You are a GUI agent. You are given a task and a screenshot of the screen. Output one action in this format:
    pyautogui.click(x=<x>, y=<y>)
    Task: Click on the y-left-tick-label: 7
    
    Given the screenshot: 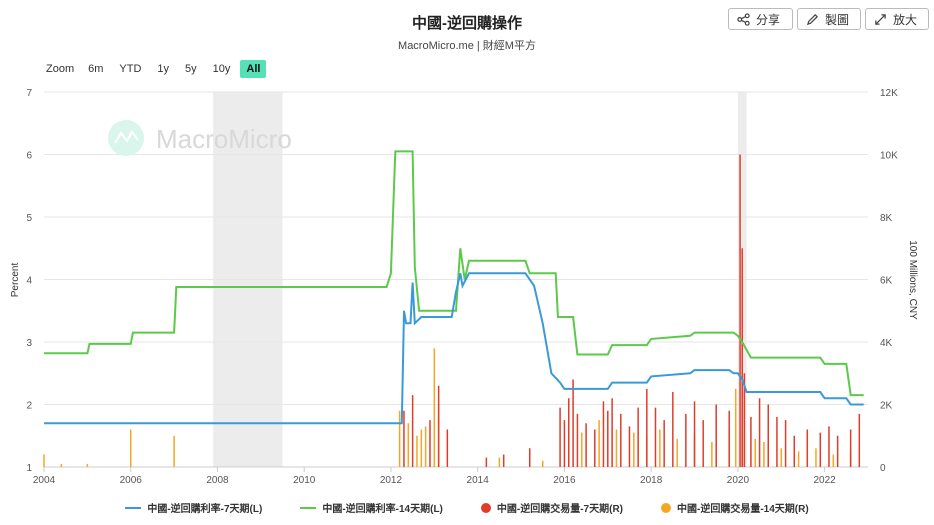 What is the action you would take?
    pyautogui.click(x=29, y=93)
    